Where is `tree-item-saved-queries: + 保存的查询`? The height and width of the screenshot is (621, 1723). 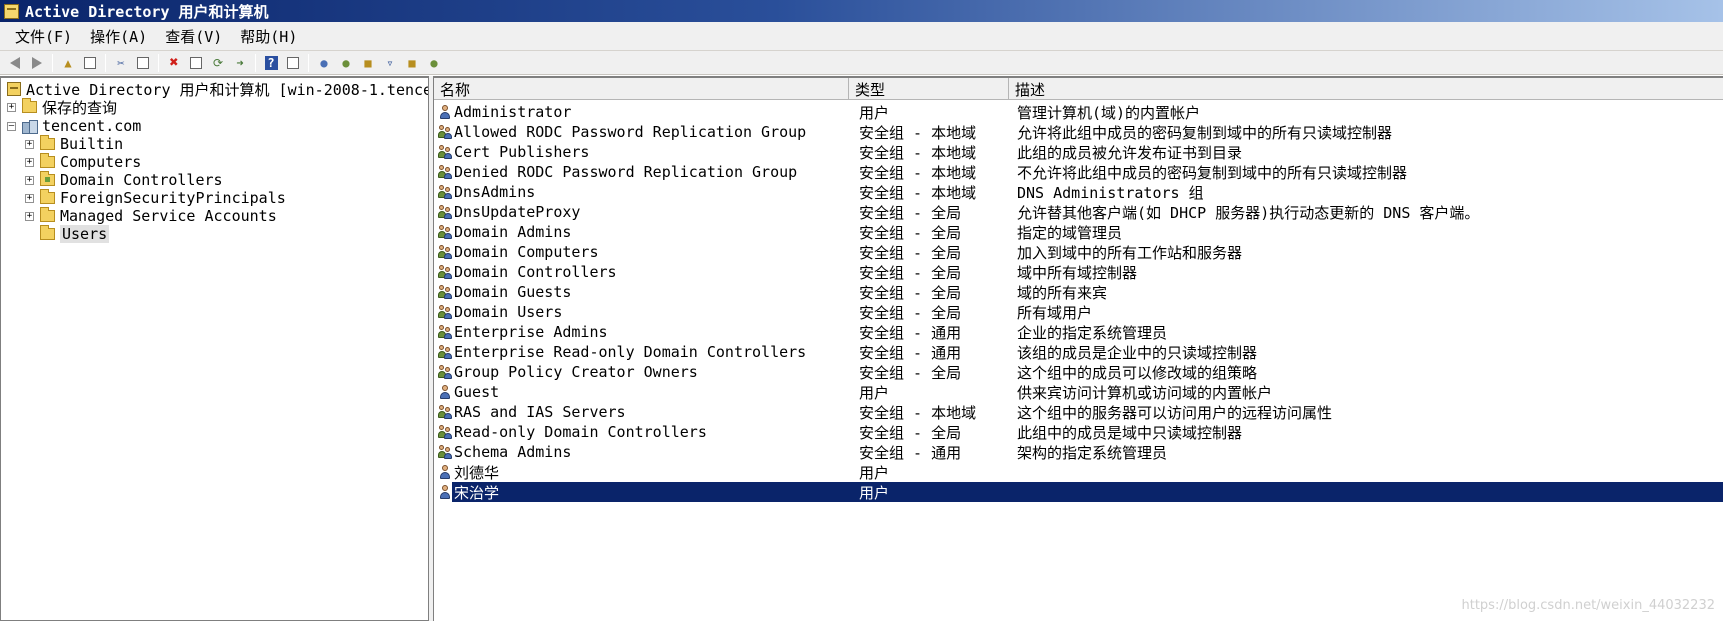
tree-item-saved-queries: + 保存的查询 is located at coordinates (62, 107).